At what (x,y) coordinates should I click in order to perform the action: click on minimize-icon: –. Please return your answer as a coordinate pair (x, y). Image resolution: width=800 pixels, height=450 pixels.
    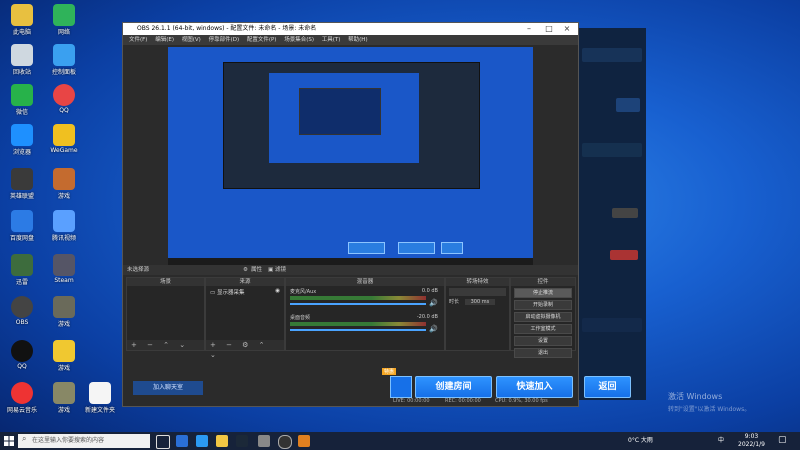
    Looking at the image, I should click on (529, 29).